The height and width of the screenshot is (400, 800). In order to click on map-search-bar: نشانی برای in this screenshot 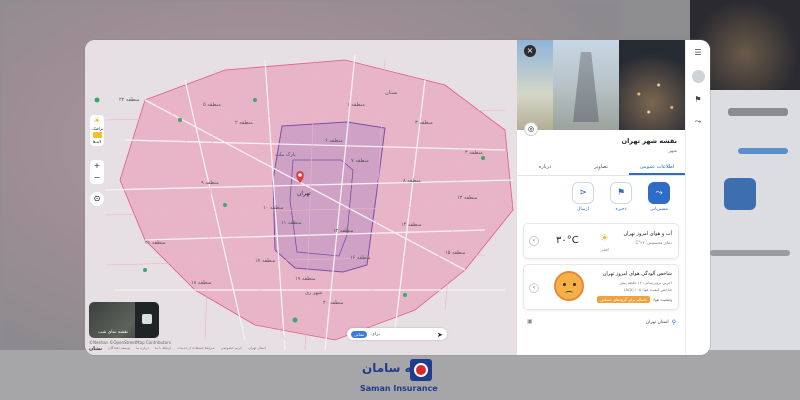, I will do `click(397, 334)`.